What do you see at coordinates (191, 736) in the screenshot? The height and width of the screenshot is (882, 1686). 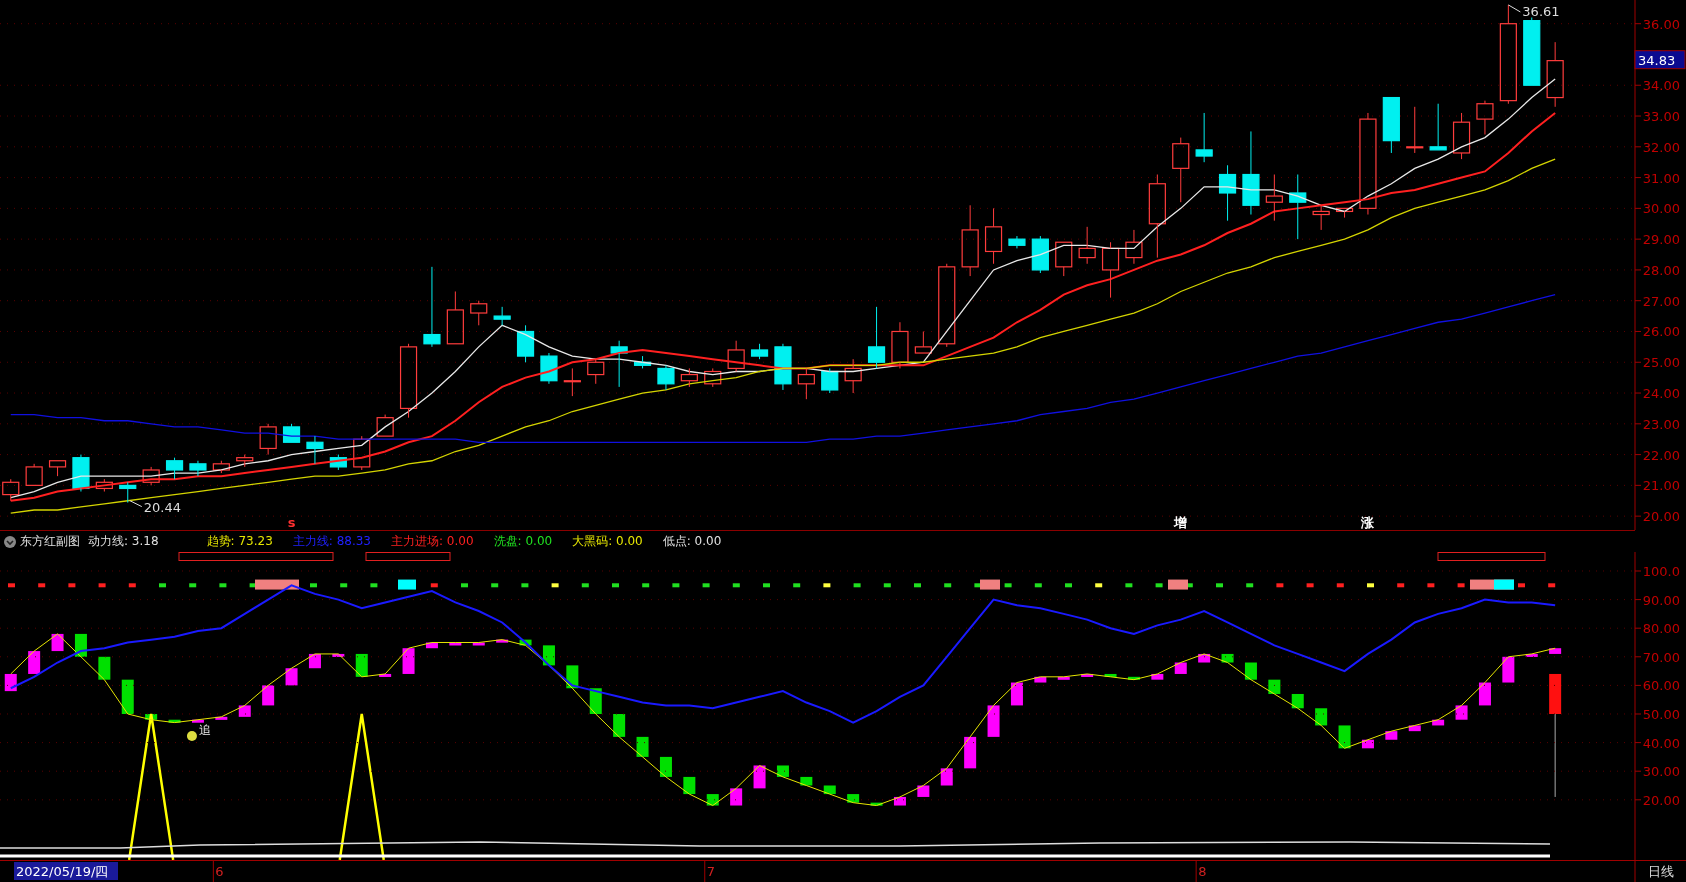 I see `dot-icon` at bounding box center [191, 736].